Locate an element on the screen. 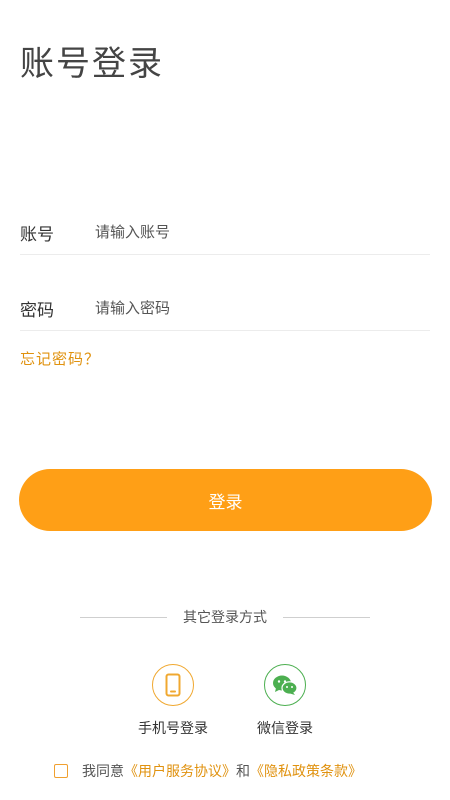  account-label: 账号 is located at coordinates (37, 234).